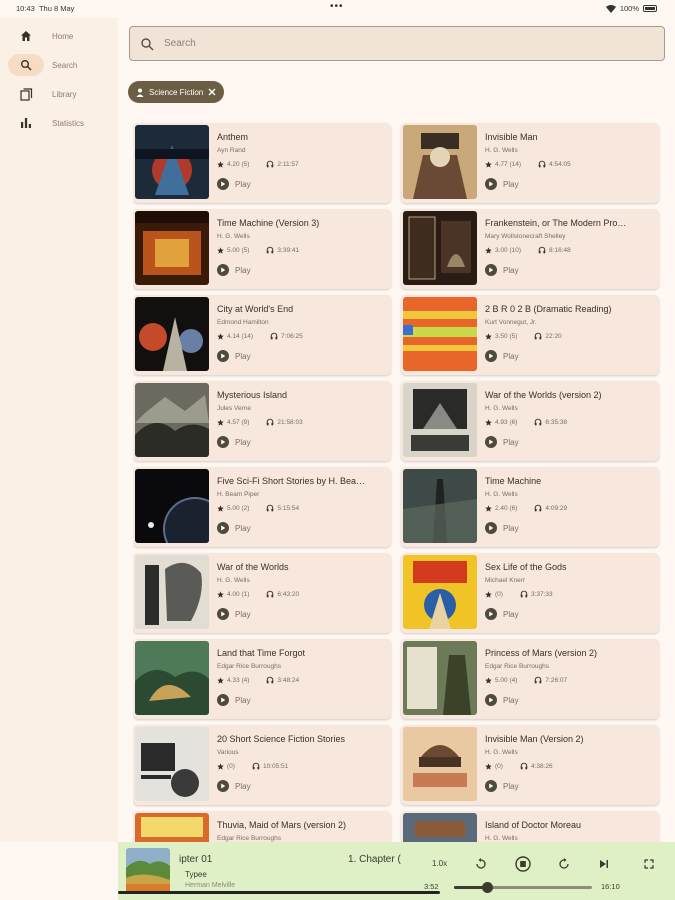 The height and width of the screenshot is (900, 675). Describe the element at coordinates (560, 164) in the screenshot. I see `book-duration: 4:54:05` at that location.